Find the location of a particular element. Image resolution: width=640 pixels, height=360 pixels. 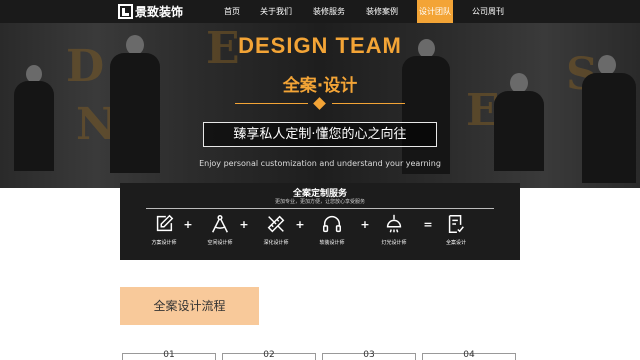

nav-item-cases: 装修案例 is located at coordinates (382, 11).